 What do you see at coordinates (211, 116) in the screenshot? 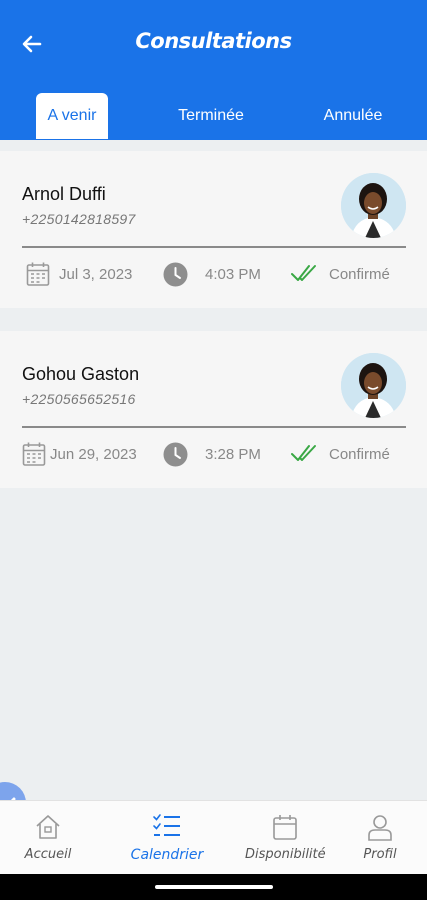
I see `tab-terminee: Terminée` at bounding box center [211, 116].